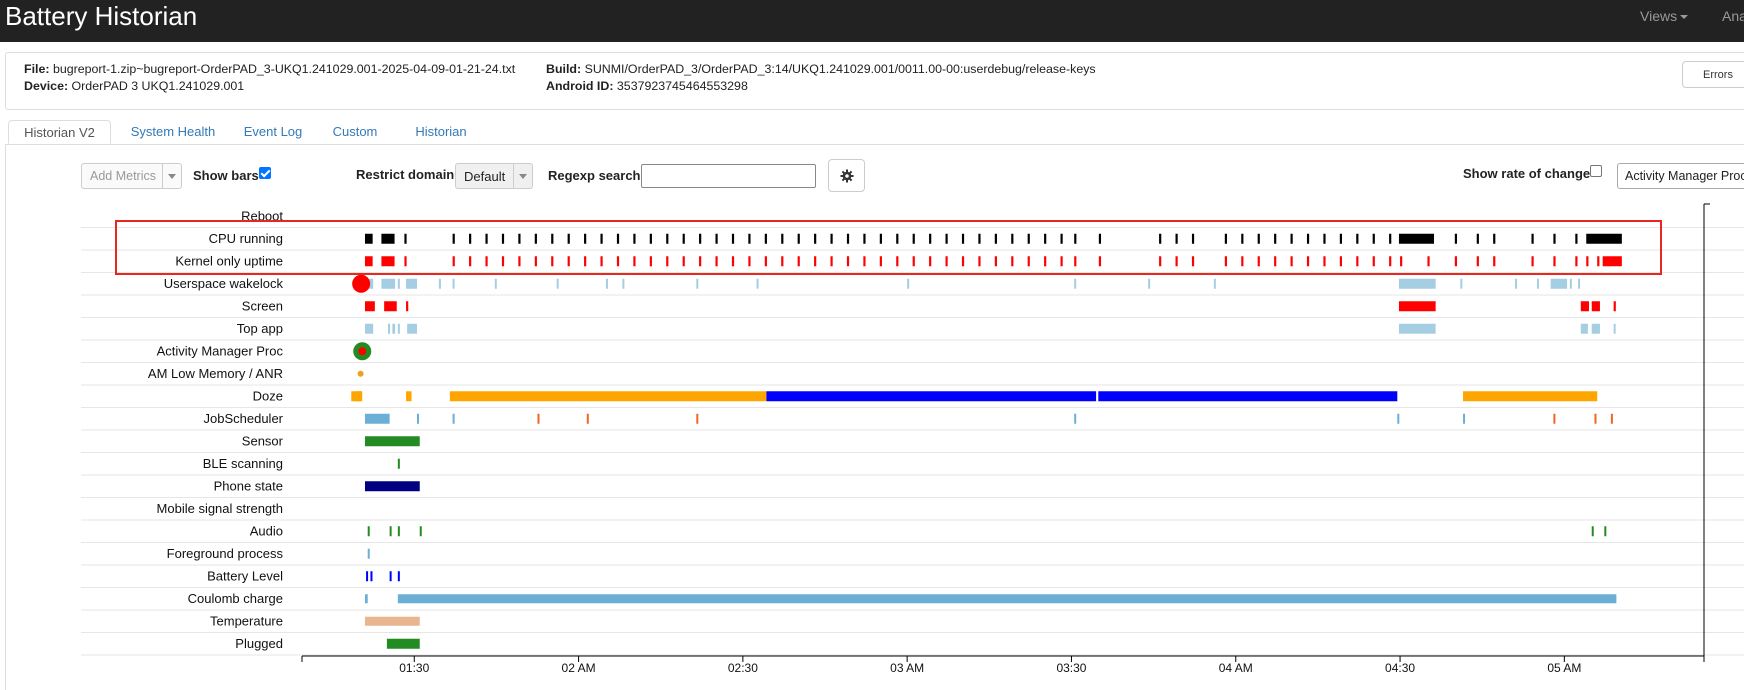 Image resolution: width=1744 pixels, height=690 pixels. Describe the element at coordinates (403, 643) in the screenshot. I see `plugged-segment` at that location.